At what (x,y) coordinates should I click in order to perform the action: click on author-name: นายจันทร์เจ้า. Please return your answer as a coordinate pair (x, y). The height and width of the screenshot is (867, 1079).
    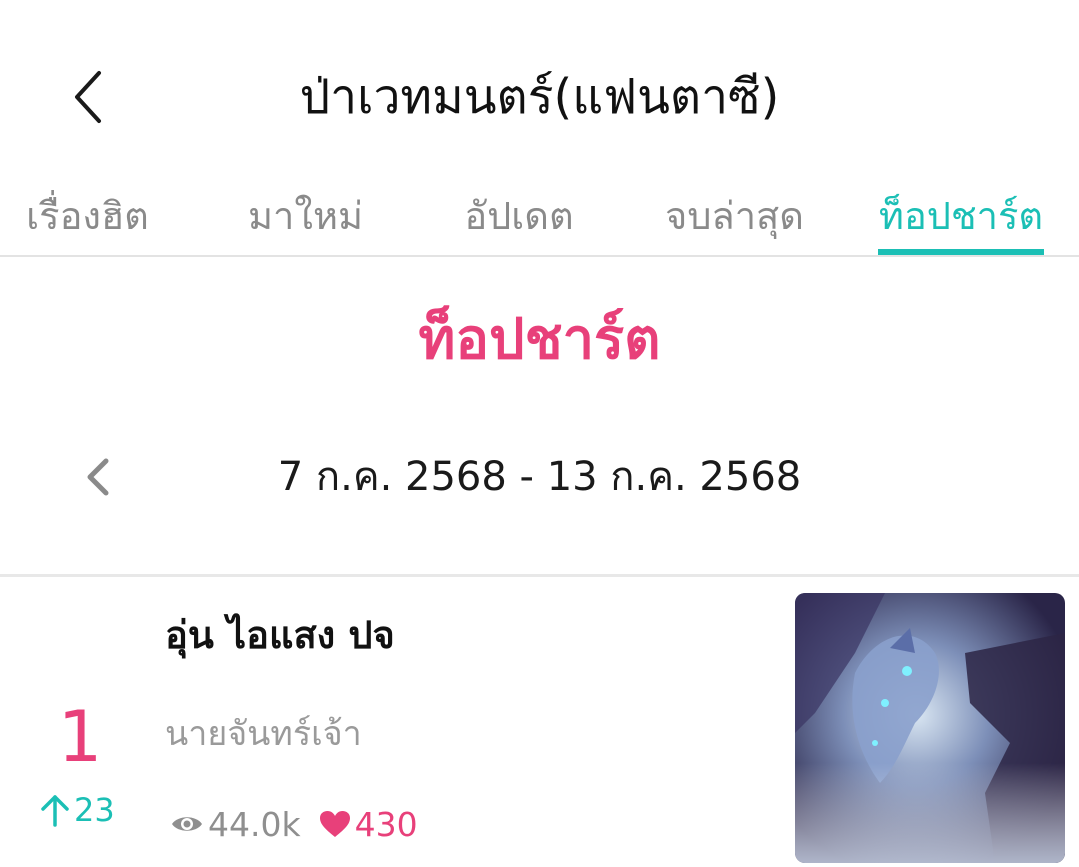
    Looking at the image, I should click on (263, 734).